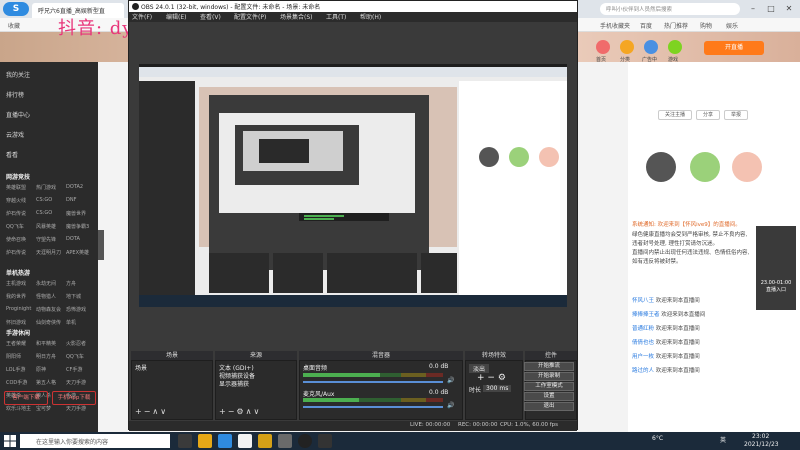 This screenshot has height=450, width=800. What do you see at coordinates (549, 366) in the screenshot?
I see `start-streaming-button: 开始推流` at bounding box center [549, 366].